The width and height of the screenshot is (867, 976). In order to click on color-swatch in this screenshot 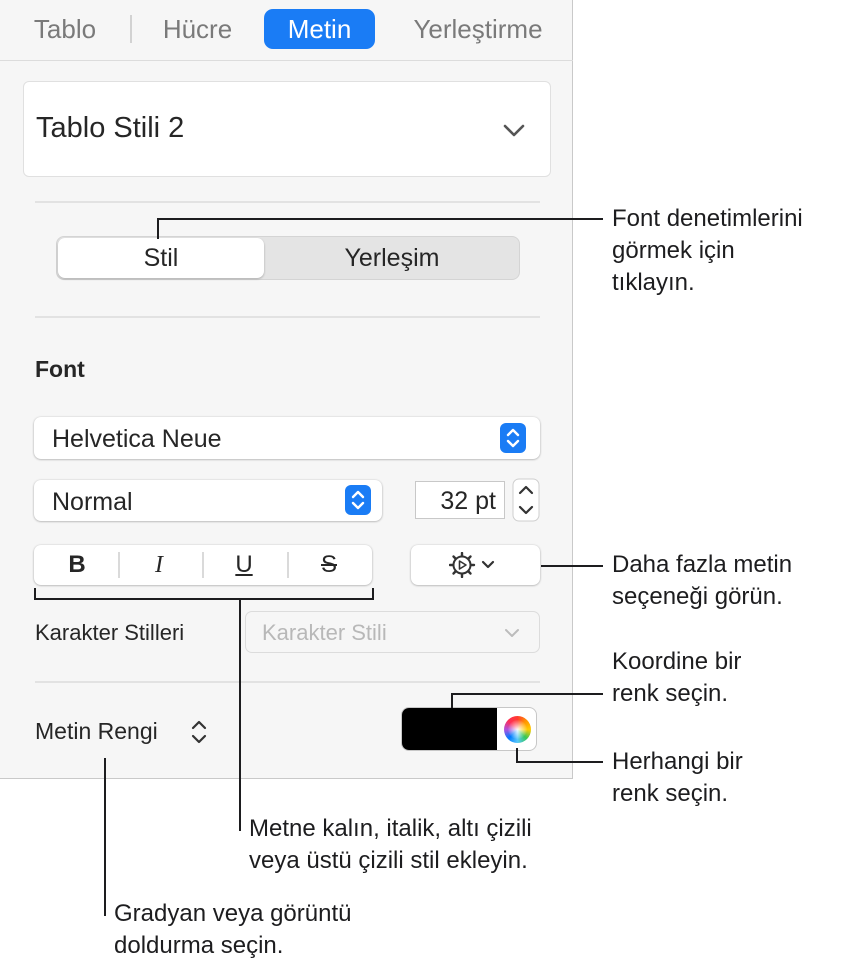, I will do `click(449, 729)`.